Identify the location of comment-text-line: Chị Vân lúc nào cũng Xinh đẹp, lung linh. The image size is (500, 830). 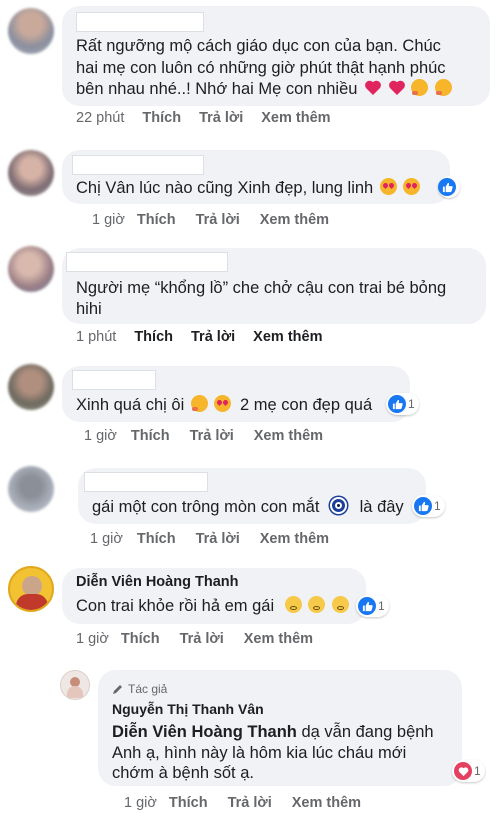
(248, 188).